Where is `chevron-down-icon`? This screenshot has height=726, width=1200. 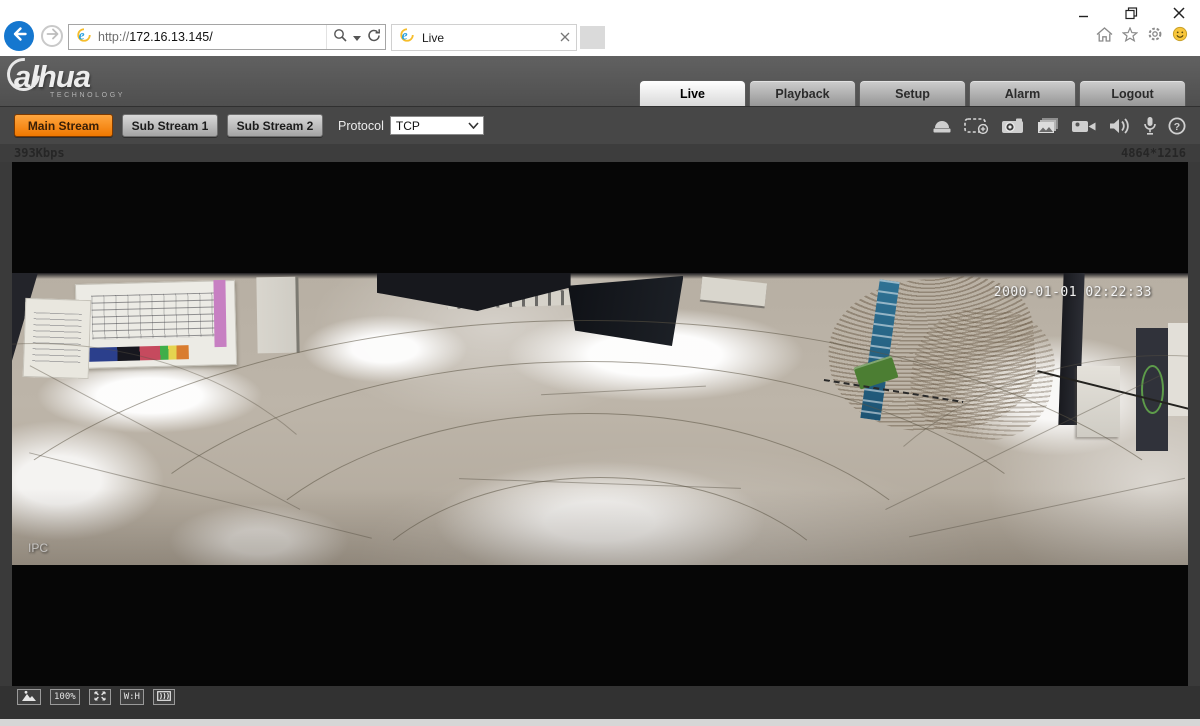
chevron-down-icon is located at coordinates (357, 37).